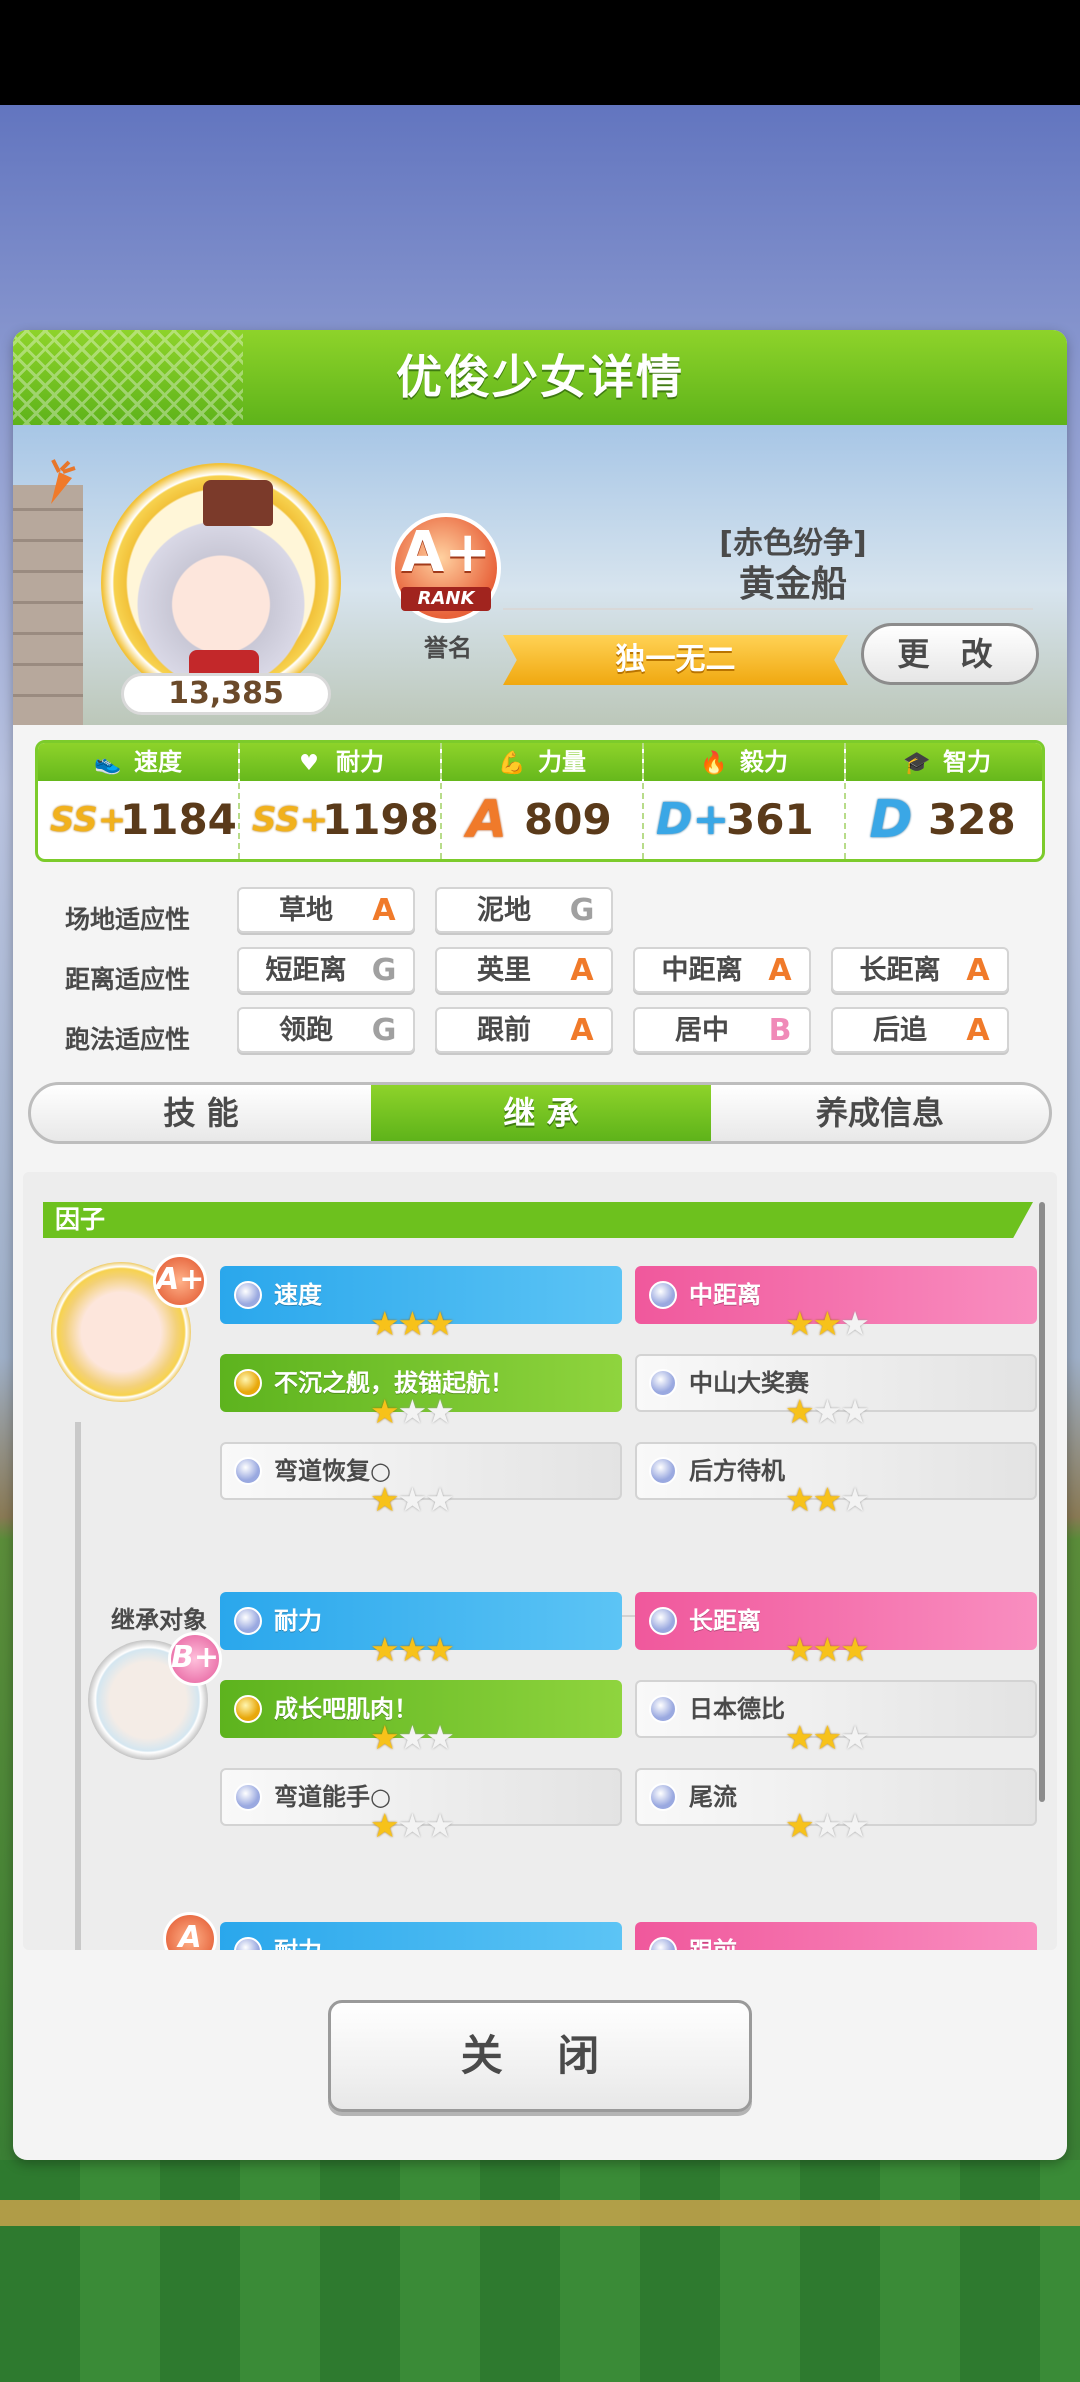 This screenshot has height=2382, width=1080. What do you see at coordinates (190, 1931) in the screenshot?
I see `next-rank-badge: A` at bounding box center [190, 1931].